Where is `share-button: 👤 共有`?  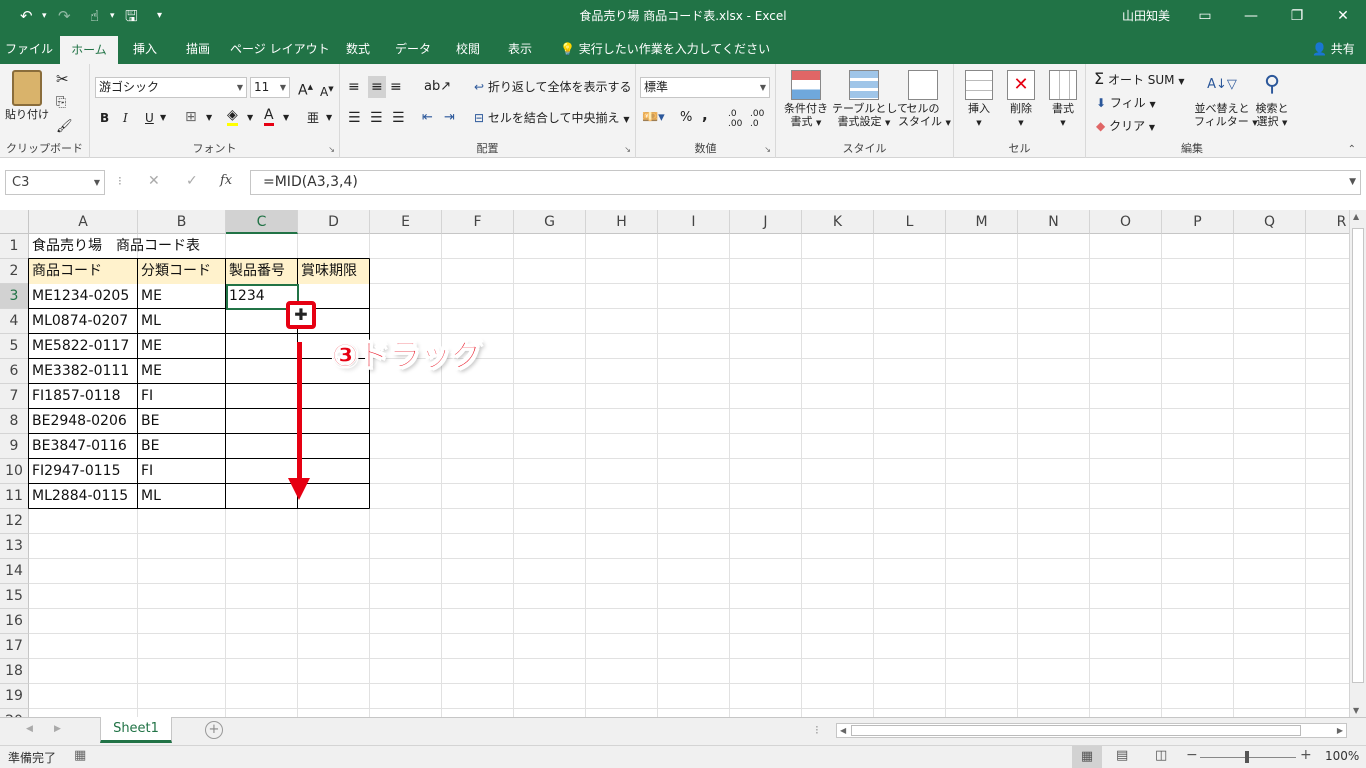 share-button: 👤 共有 is located at coordinates (1333, 48).